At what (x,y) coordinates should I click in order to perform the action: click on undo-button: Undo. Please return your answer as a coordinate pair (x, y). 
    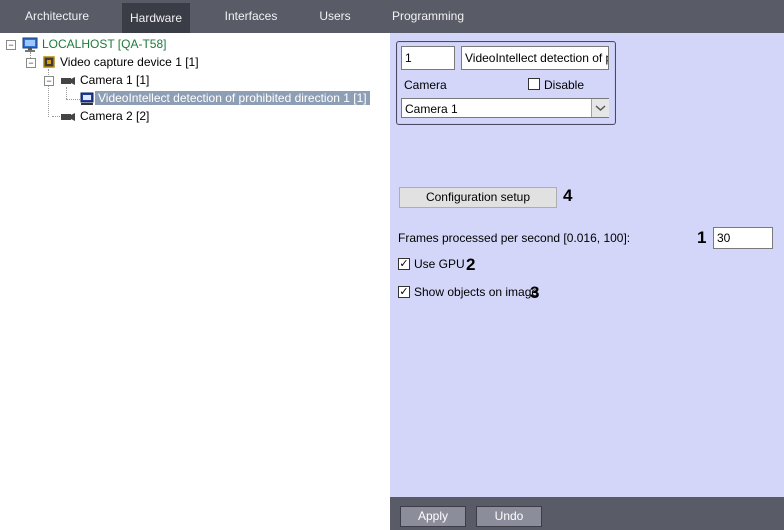
    Looking at the image, I should click on (509, 516).